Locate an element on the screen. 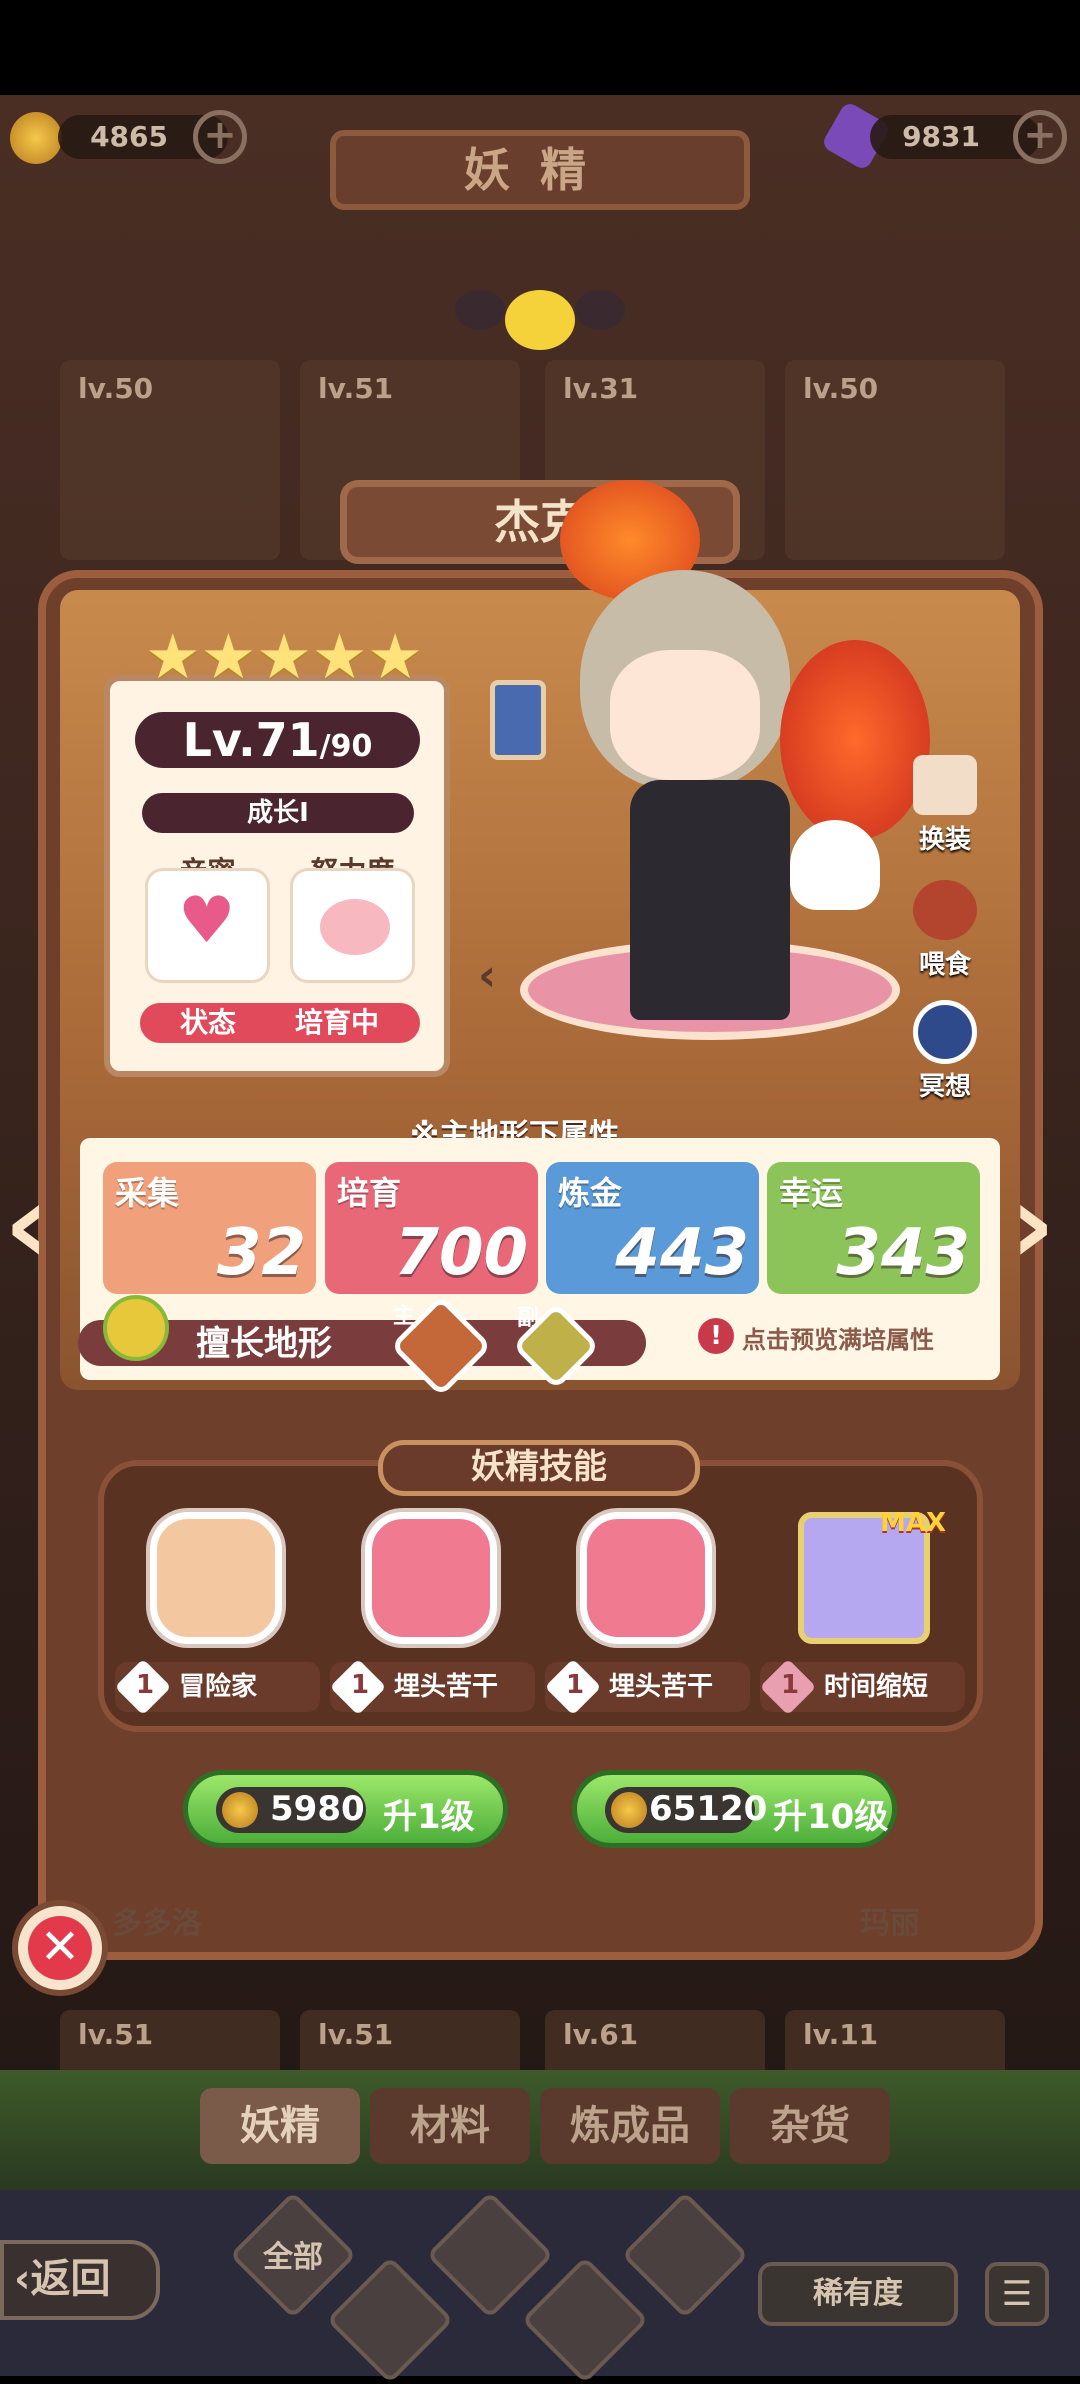  fairy-card-level: lv.11 is located at coordinates (841, 2034).